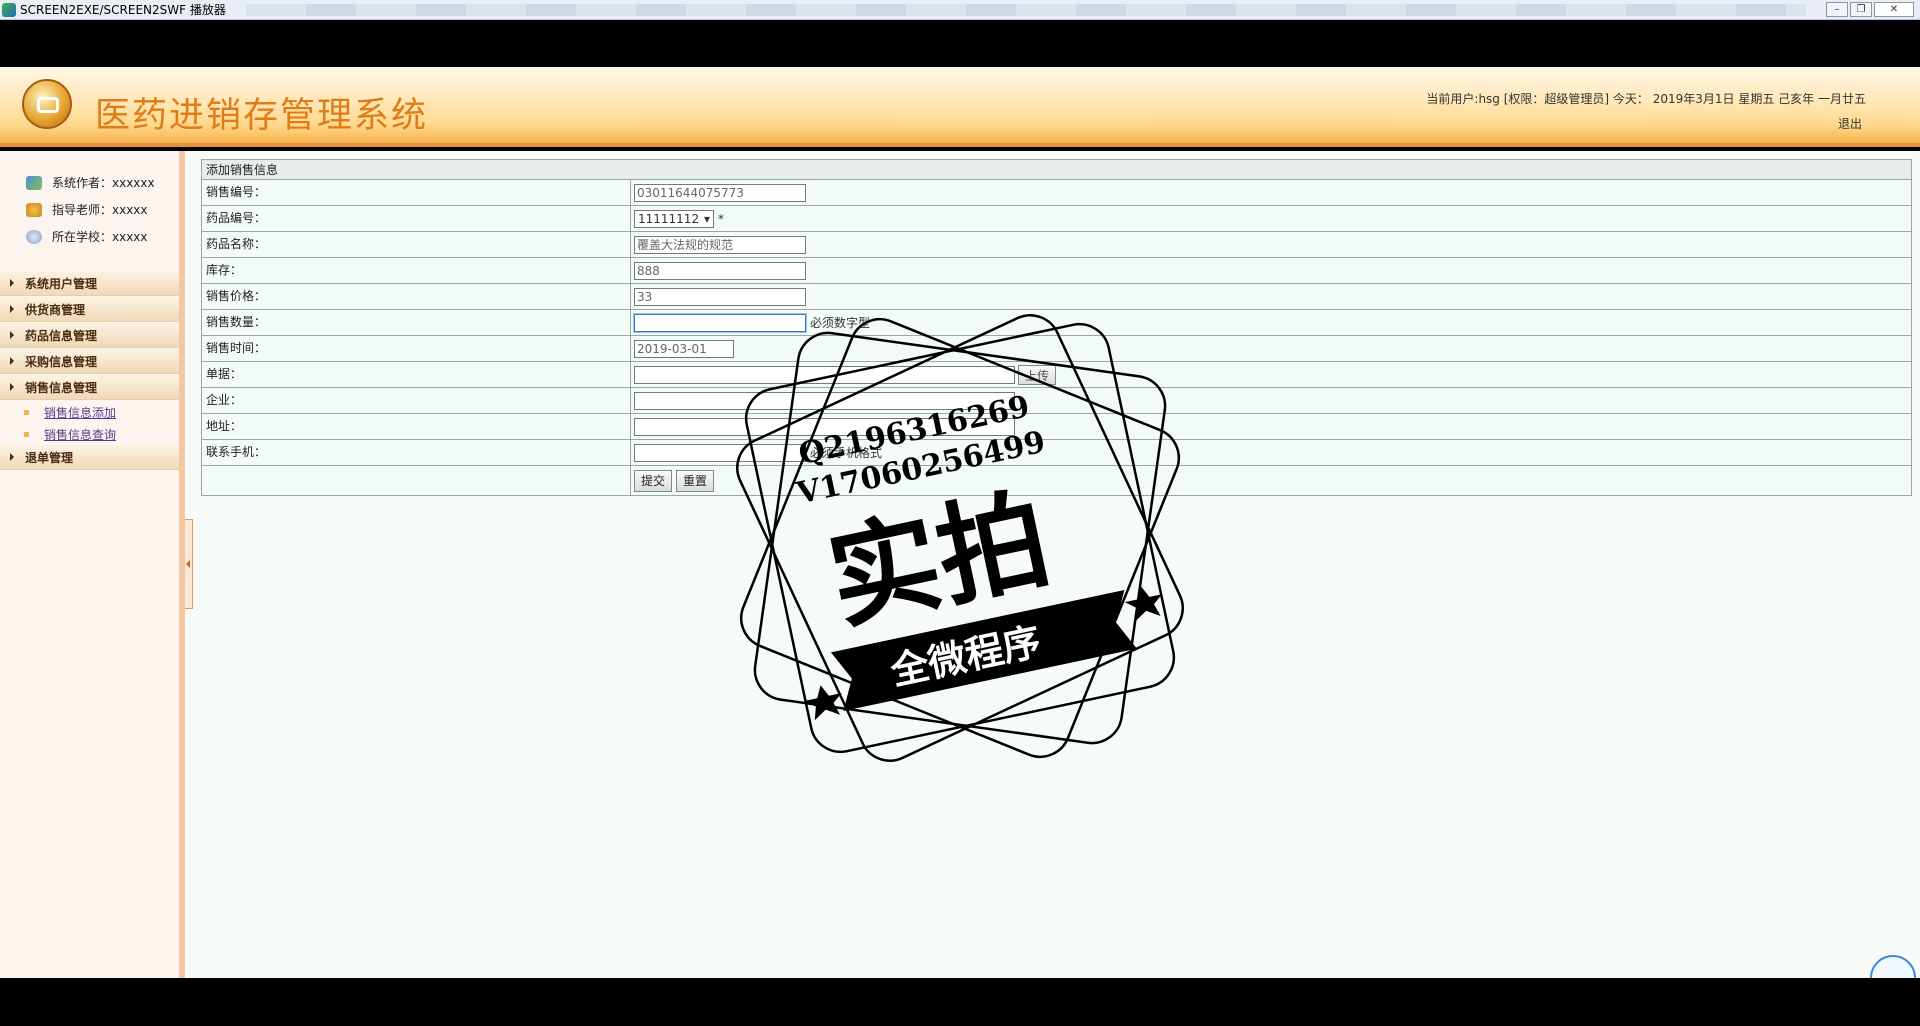 The width and height of the screenshot is (1920, 1026). Describe the element at coordinates (824, 374) in the screenshot. I see `receipt-input` at that location.